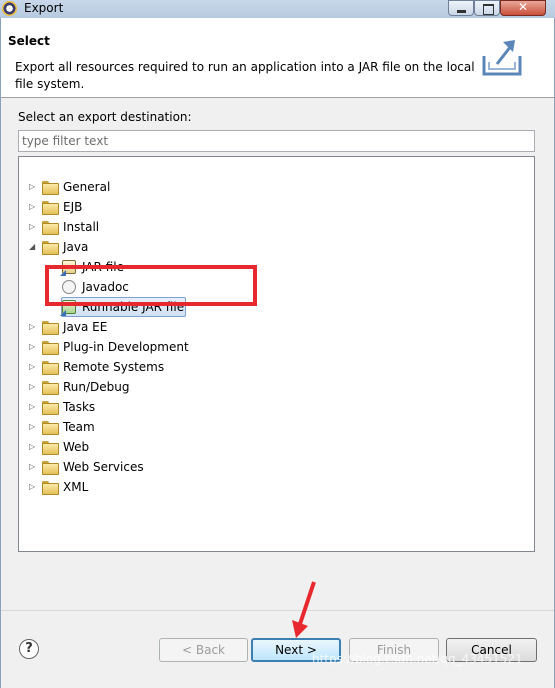 The image size is (555, 688). I want to click on tree-item-install: ▷ Install, so click(276, 227).